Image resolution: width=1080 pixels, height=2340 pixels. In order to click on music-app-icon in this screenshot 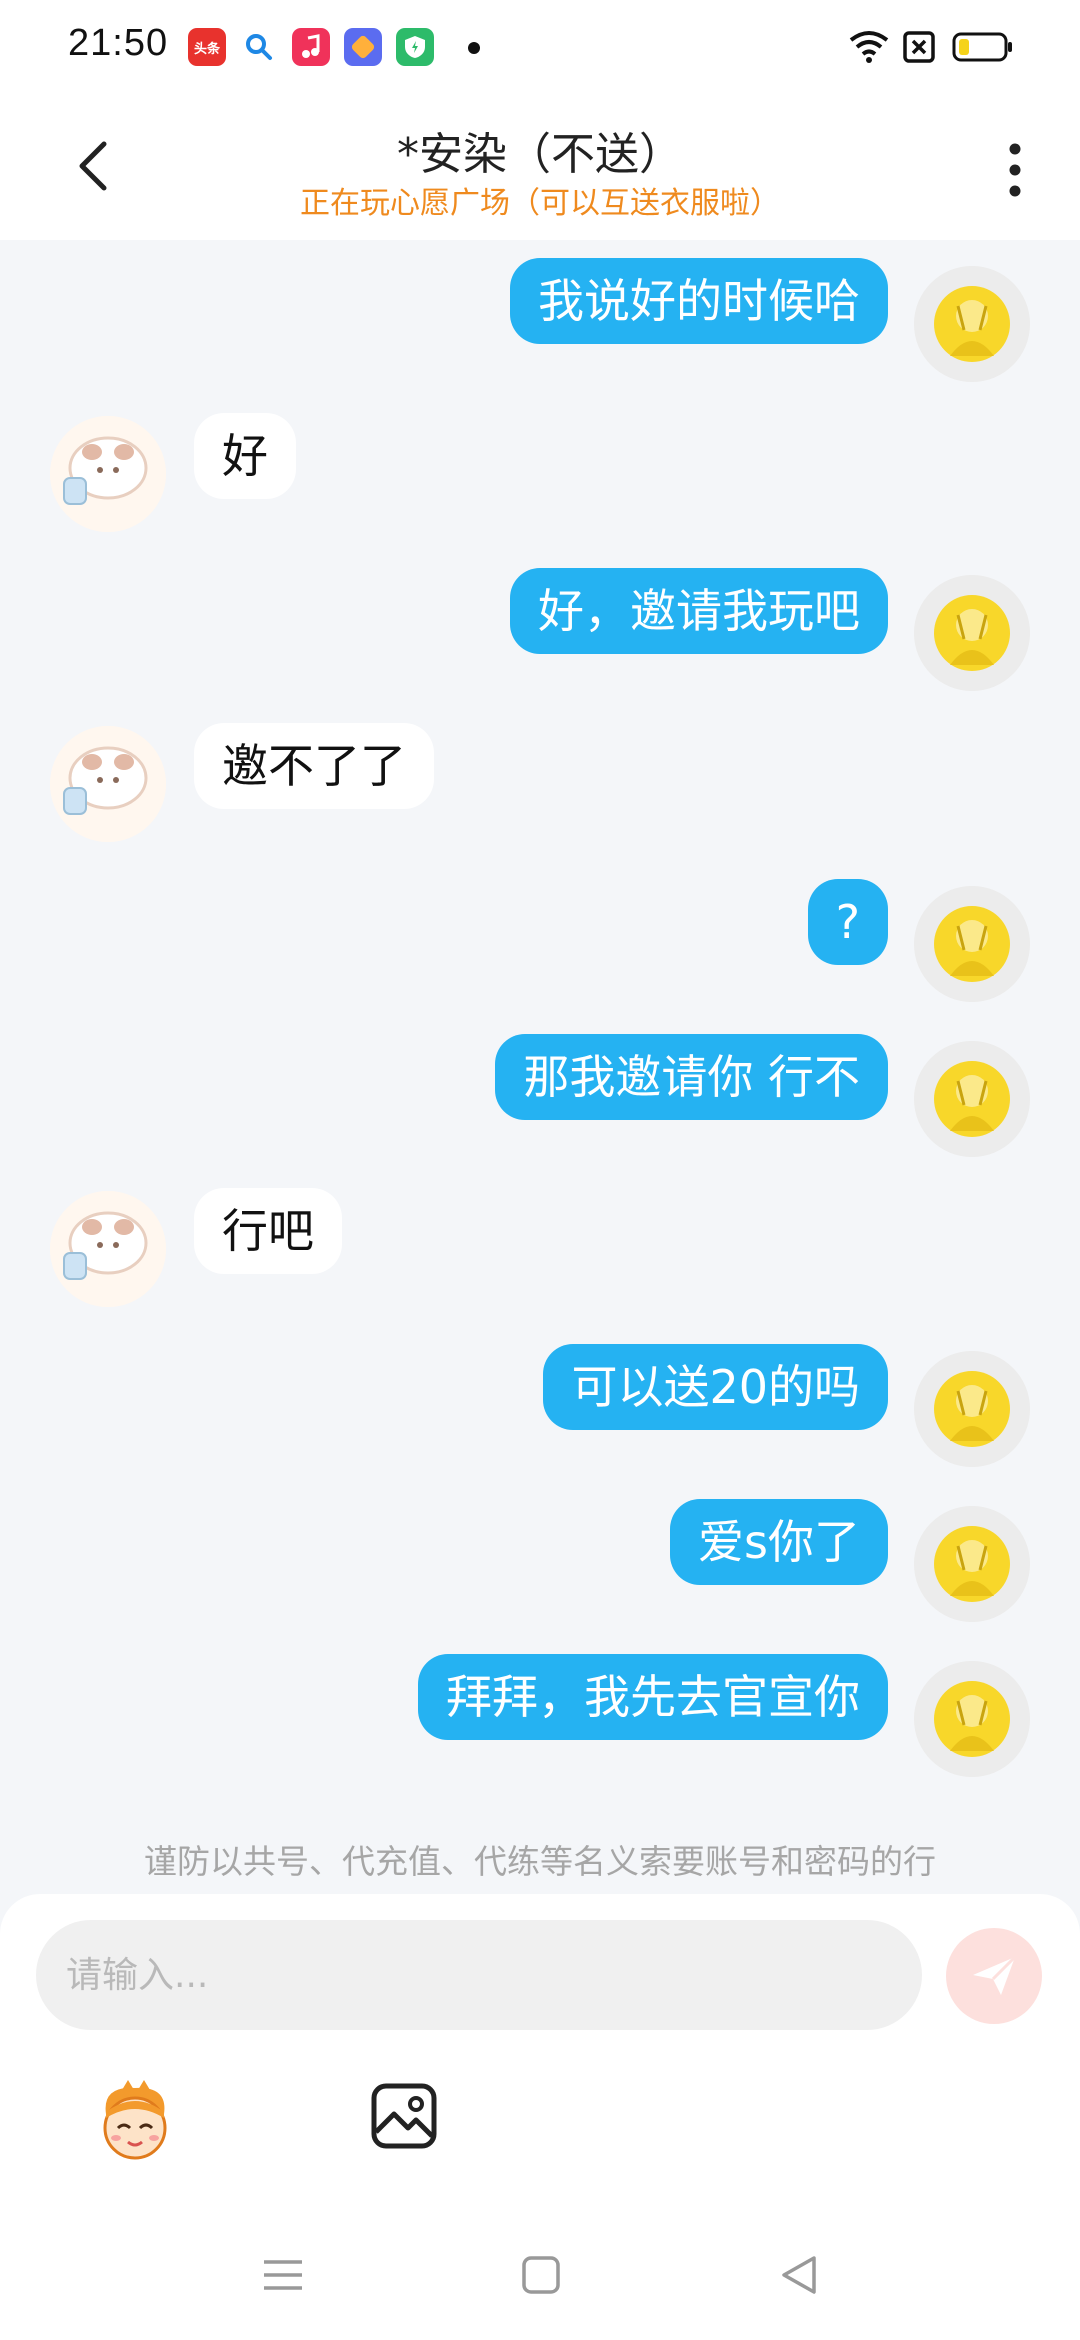, I will do `click(311, 47)`.